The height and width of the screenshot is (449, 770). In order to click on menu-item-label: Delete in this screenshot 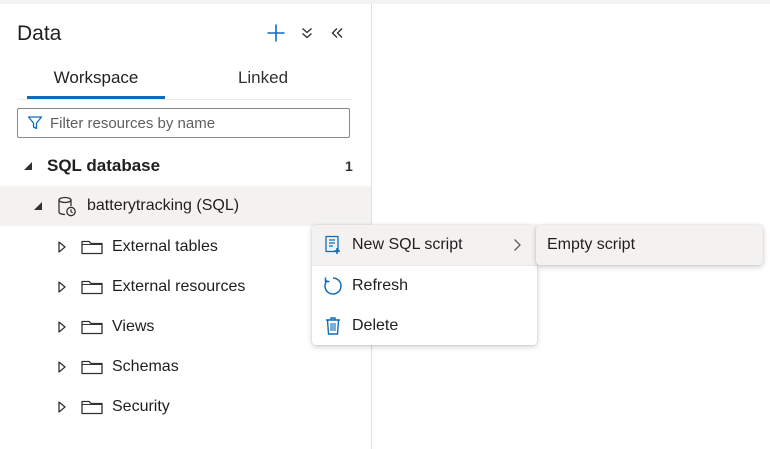, I will do `click(375, 325)`.